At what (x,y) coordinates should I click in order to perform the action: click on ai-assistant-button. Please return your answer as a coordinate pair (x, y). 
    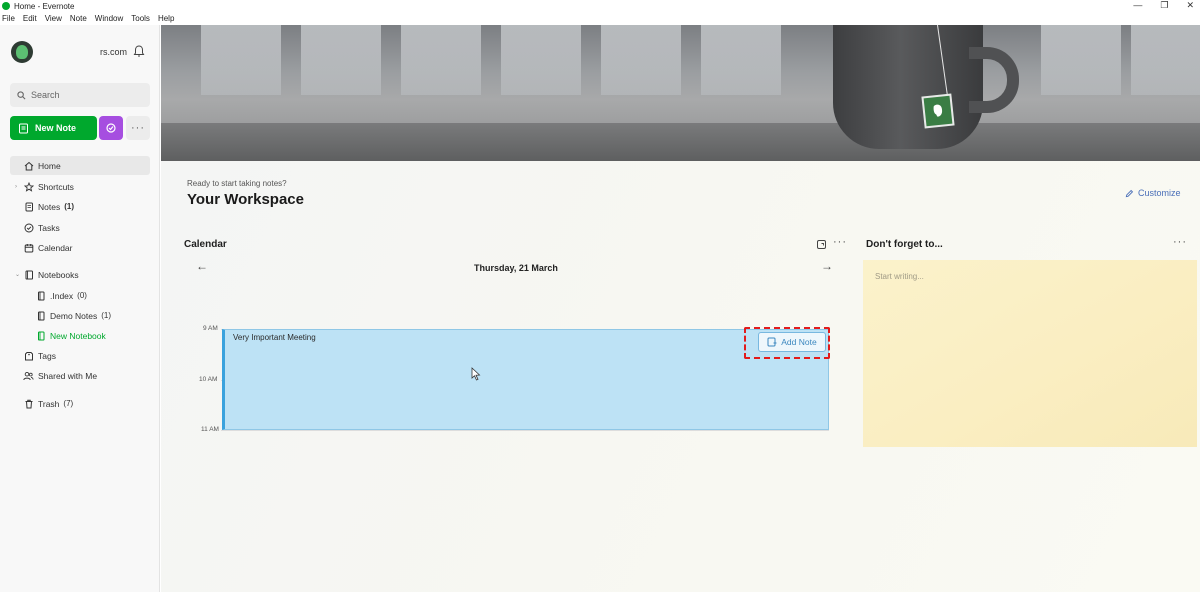
    Looking at the image, I should click on (111, 128).